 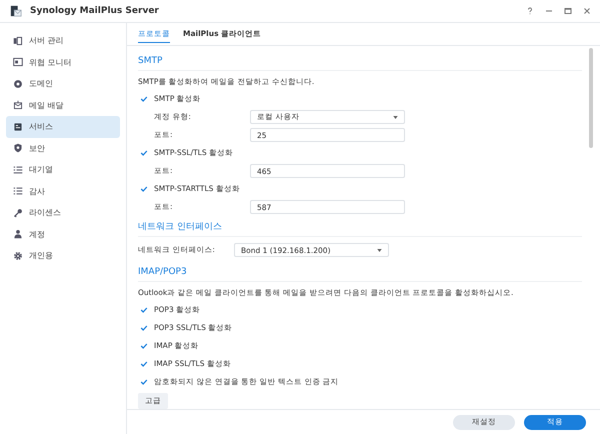 What do you see at coordinates (18, 127) in the screenshot?
I see `services-icon` at bounding box center [18, 127].